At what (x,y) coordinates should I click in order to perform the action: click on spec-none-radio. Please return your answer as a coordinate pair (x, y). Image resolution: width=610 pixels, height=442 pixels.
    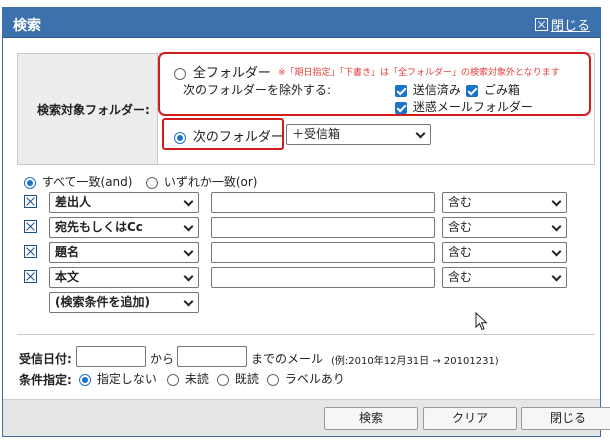
    Looking at the image, I should click on (85, 379).